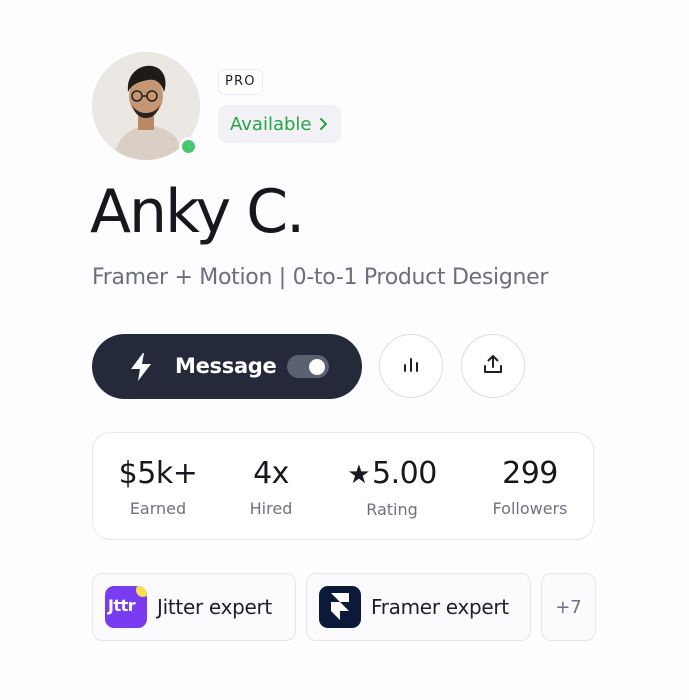 This screenshot has width=689, height=700. I want to click on skill-chip-jitter: Jttr Jitter expert, so click(194, 607).